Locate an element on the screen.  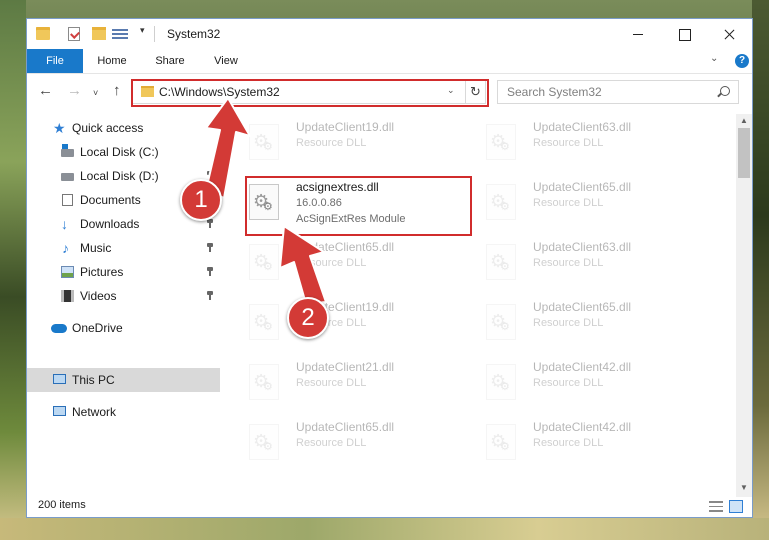
sidebar-item-network: Network is located at coordinates (123, 412).